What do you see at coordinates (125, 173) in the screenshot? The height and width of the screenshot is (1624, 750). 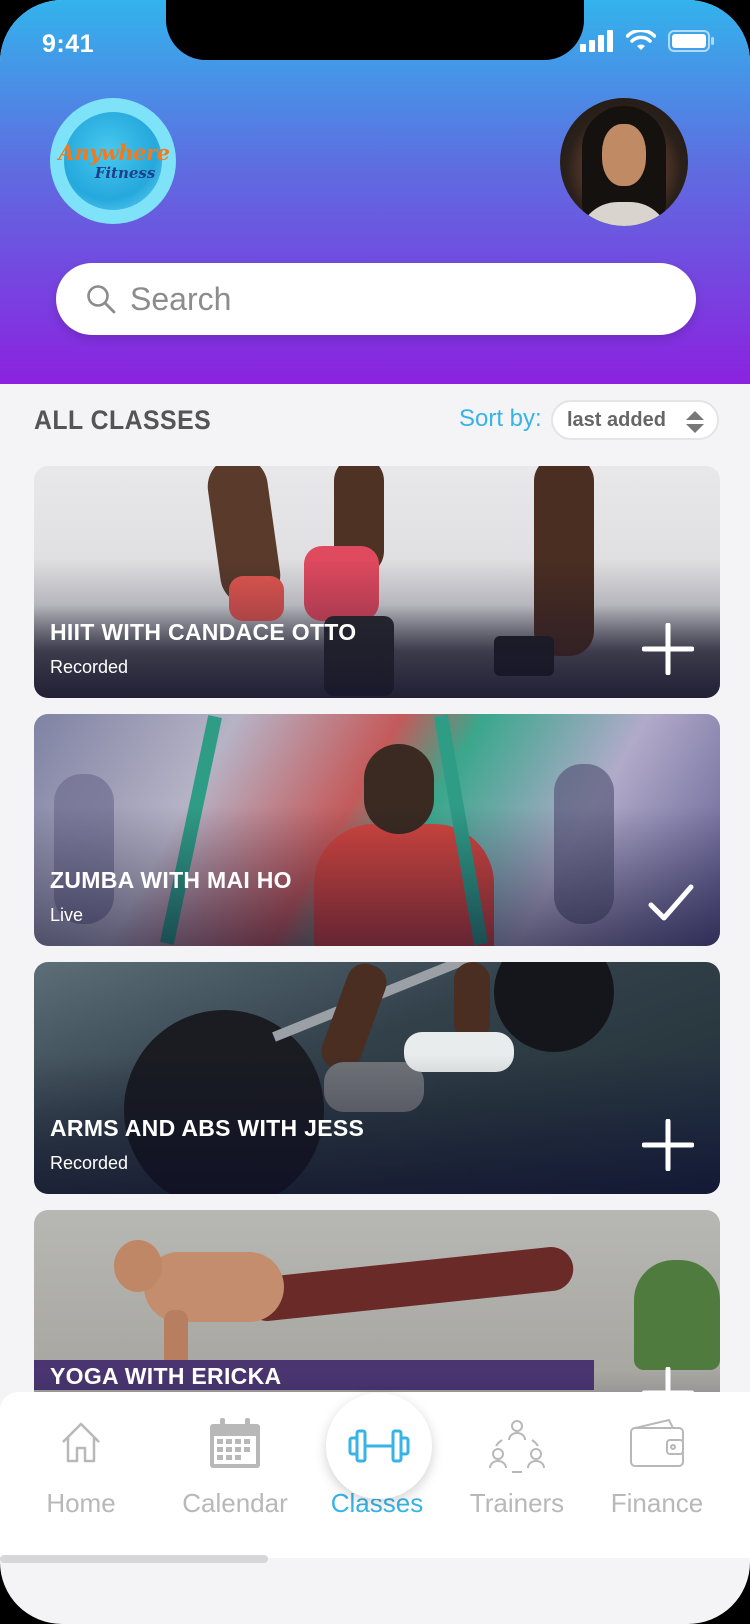 I see `logo-text-secondary: Fitness` at bounding box center [125, 173].